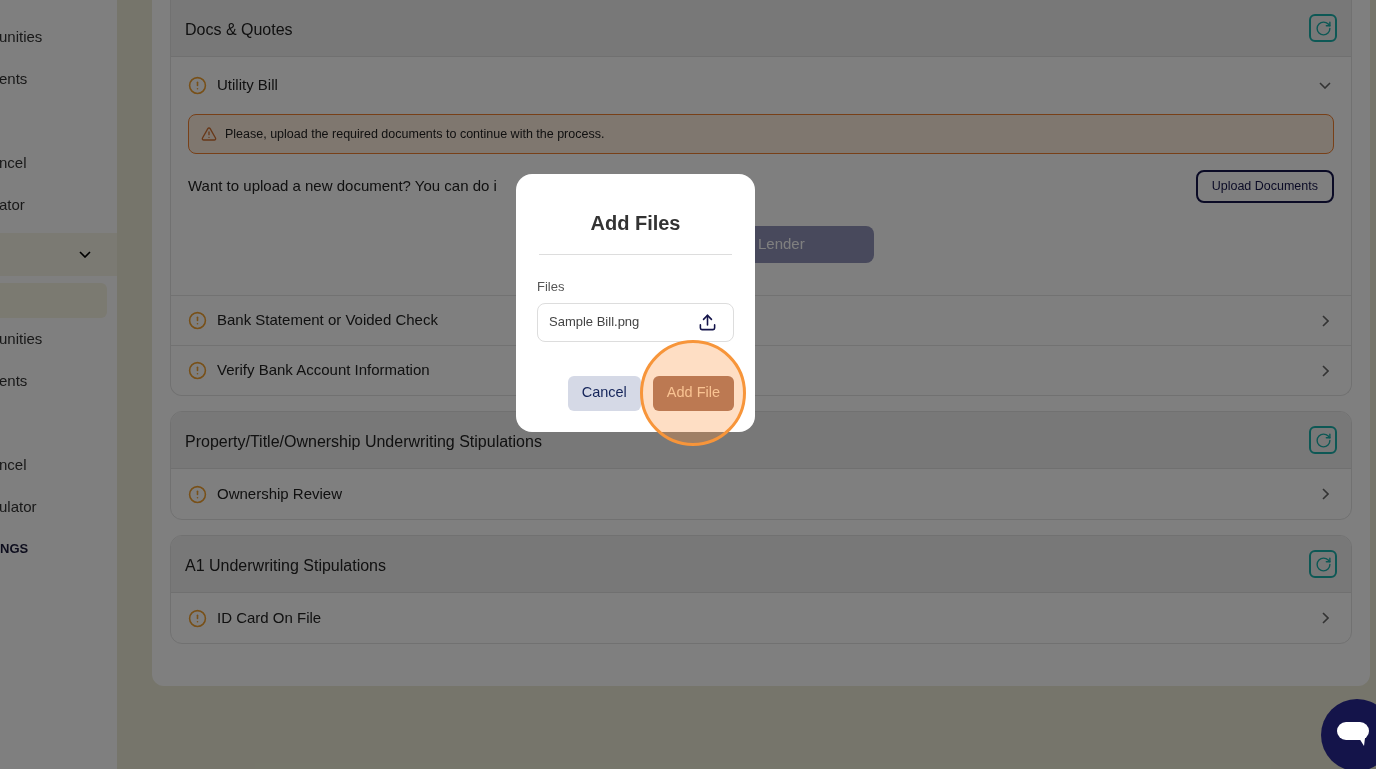 The image size is (1376, 769). What do you see at coordinates (12, 205) in the screenshot?
I see `sidebar-item: ator` at bounding box center [12, 205].